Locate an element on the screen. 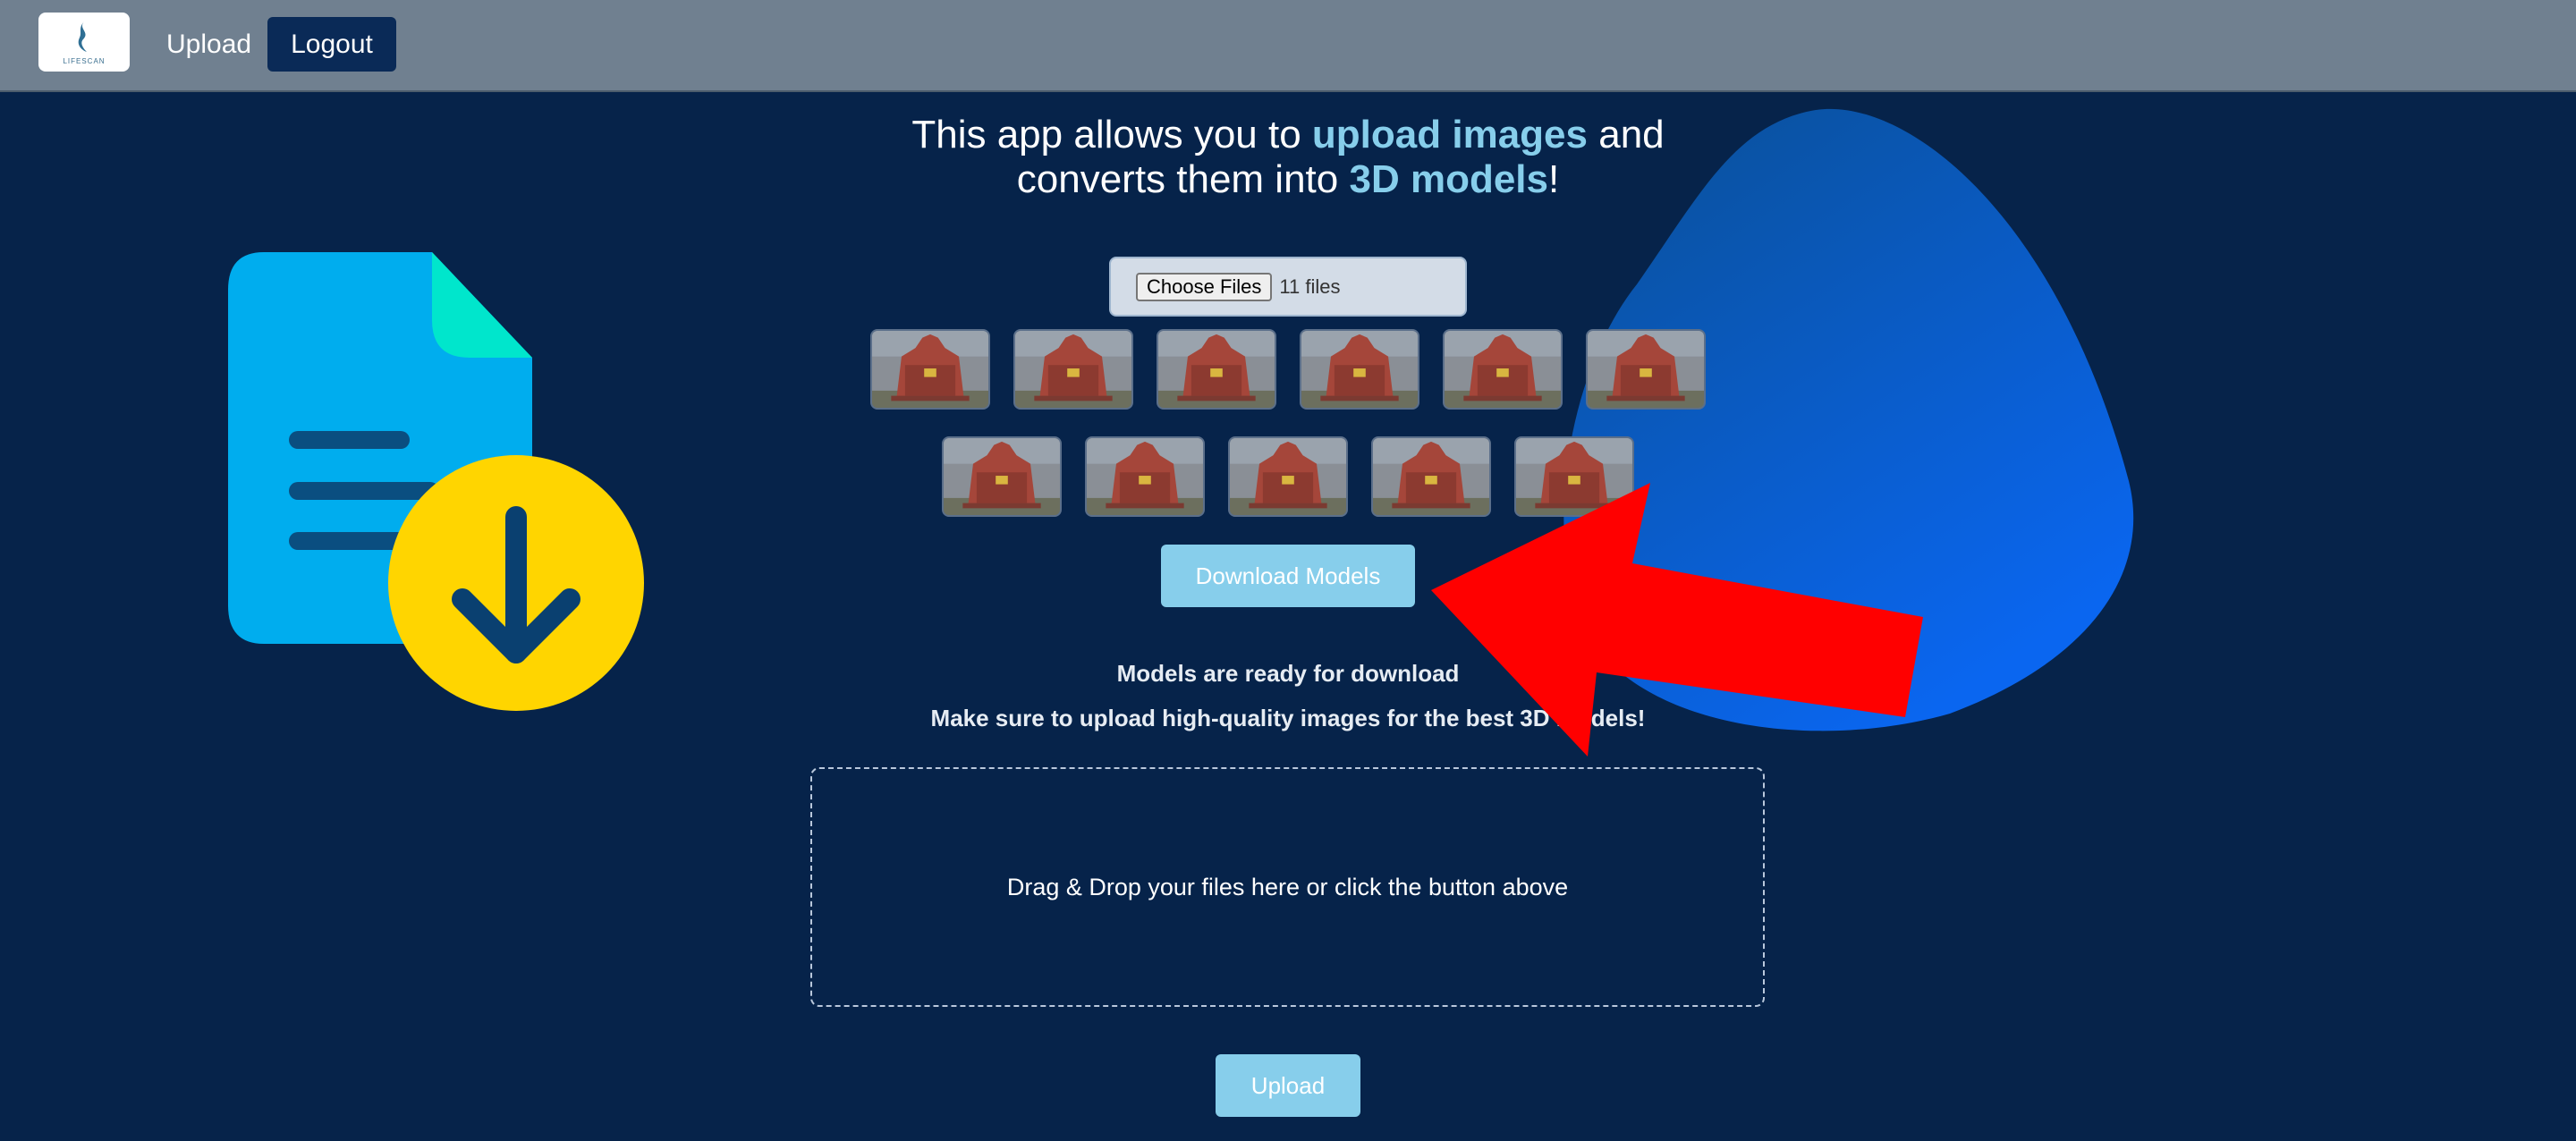  upload-button: Upload is located at coordinates (1288, 1085).